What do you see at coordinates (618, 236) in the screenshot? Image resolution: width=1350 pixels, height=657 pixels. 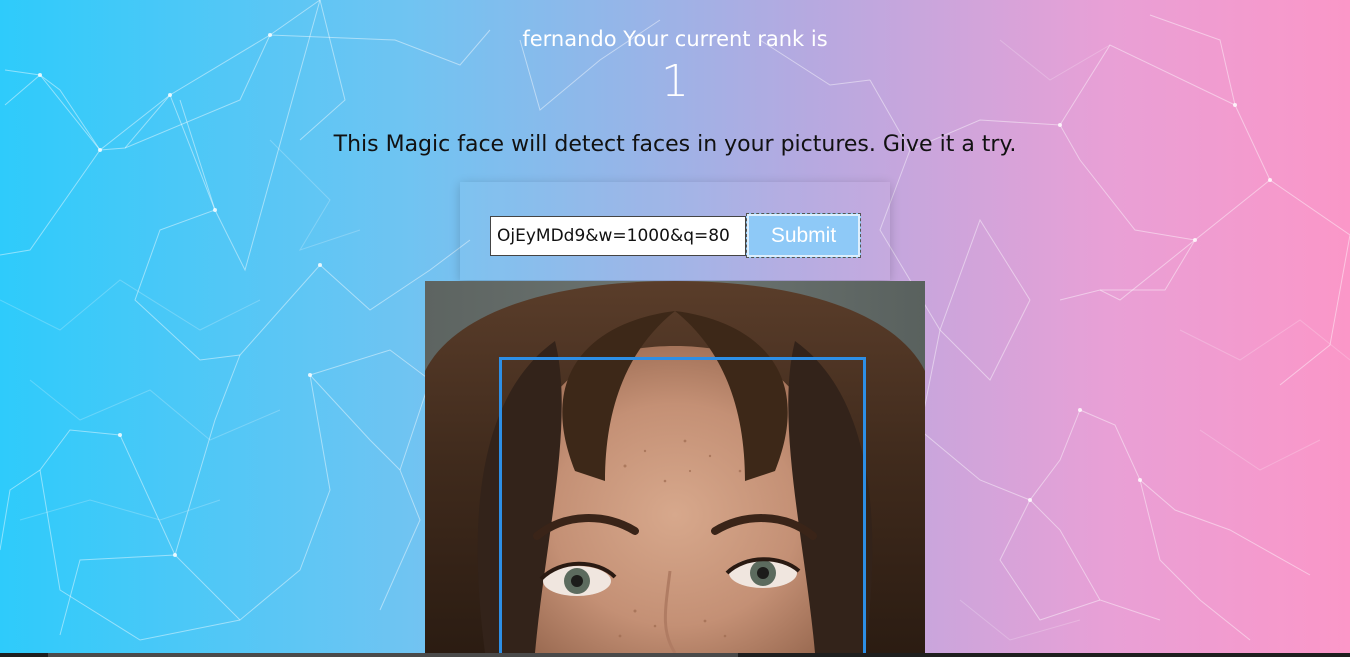 I see `image-url-input: OjEyMDd9&w=1000&q=80` at bounding box center [618, 236].